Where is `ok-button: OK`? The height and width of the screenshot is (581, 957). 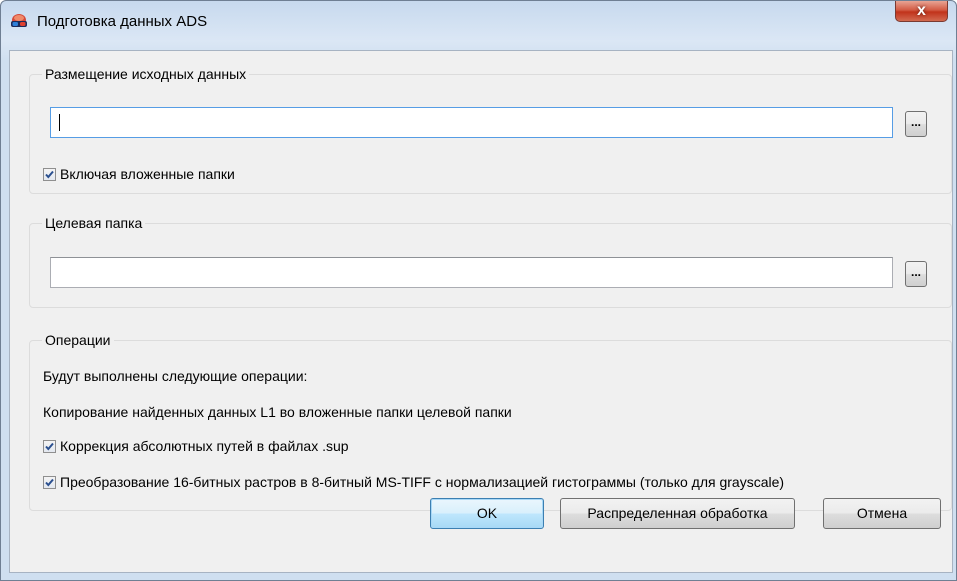 ok-button: OK is located at coordinates (487, 513).